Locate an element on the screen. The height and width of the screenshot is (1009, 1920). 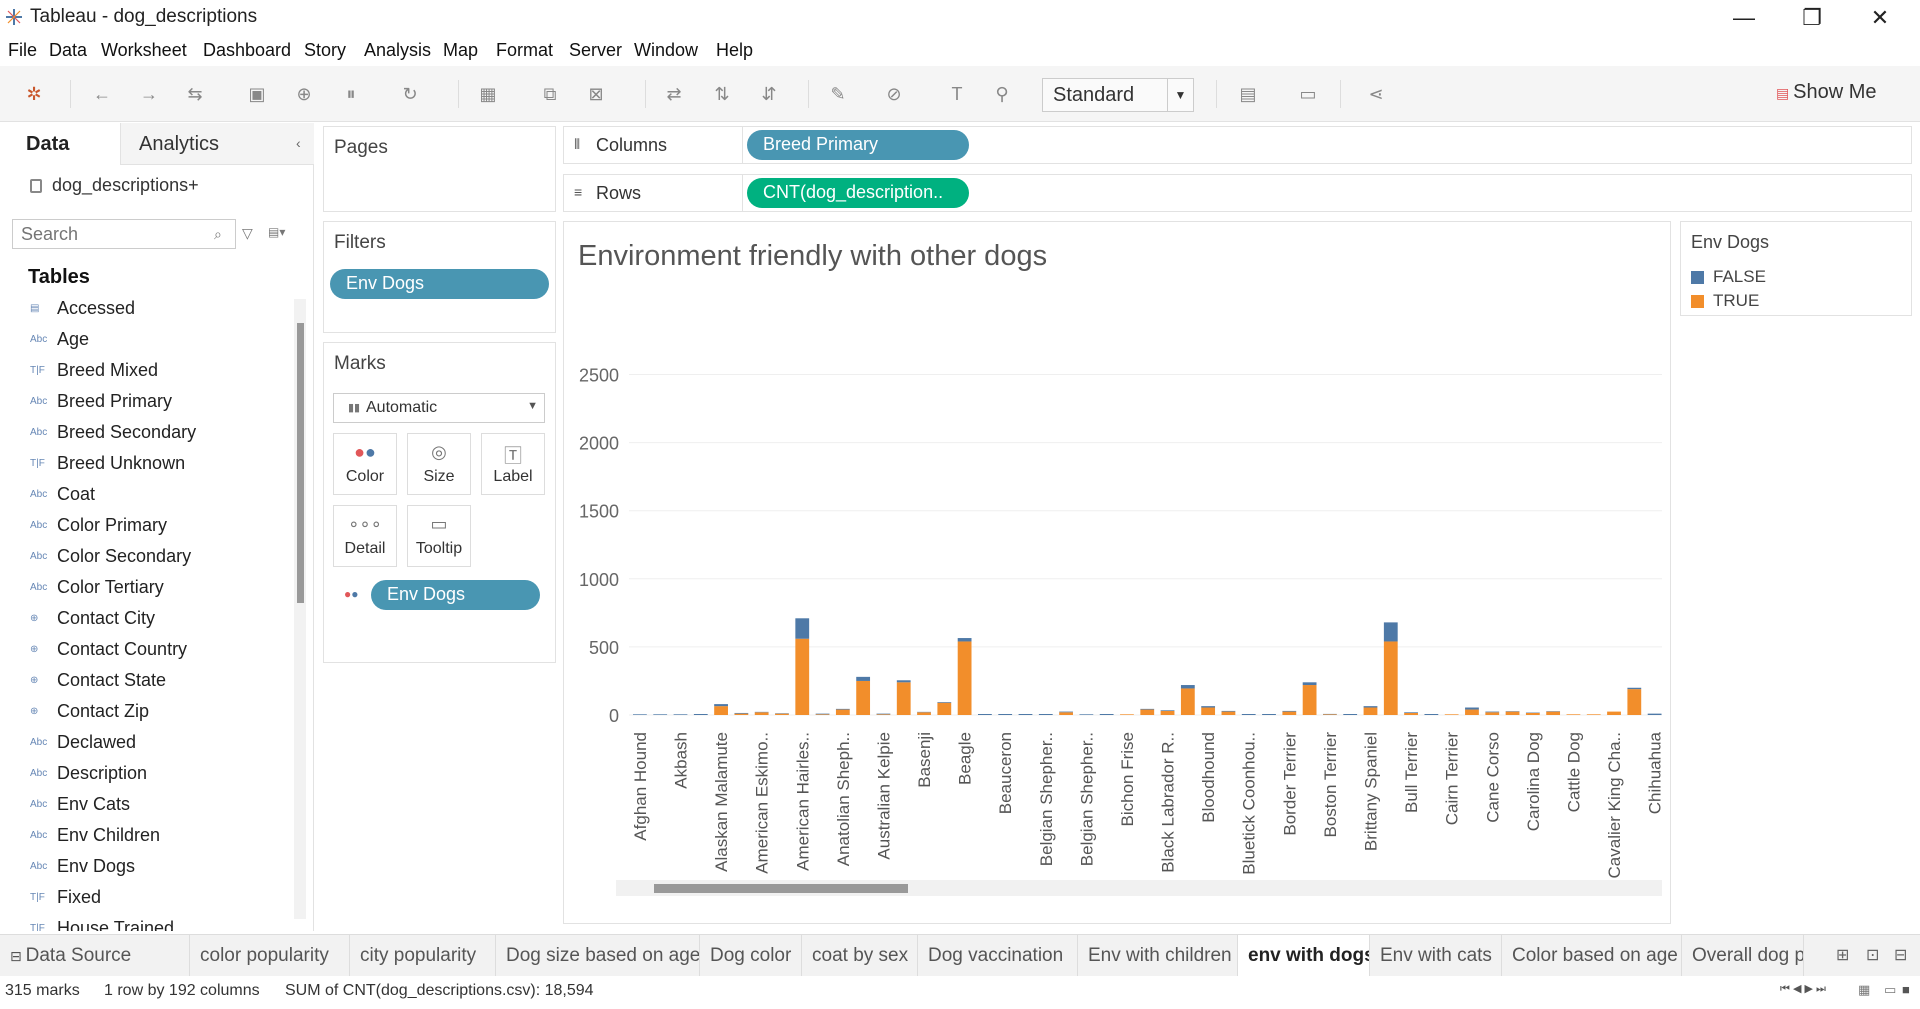
menu-window: Window is located at coordinates (666, 50).